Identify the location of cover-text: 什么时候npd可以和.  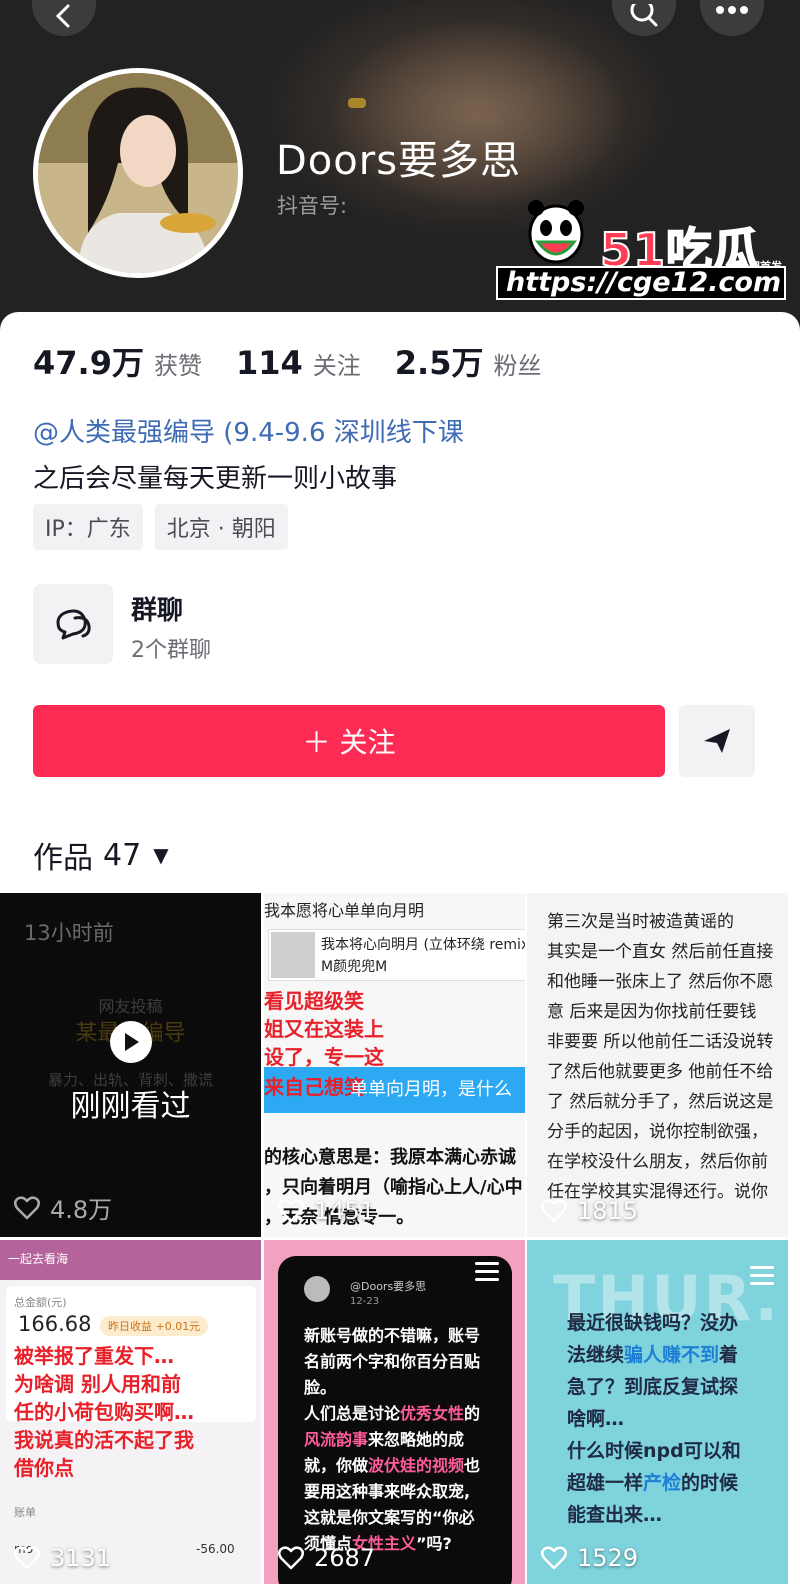
(654, 1451).